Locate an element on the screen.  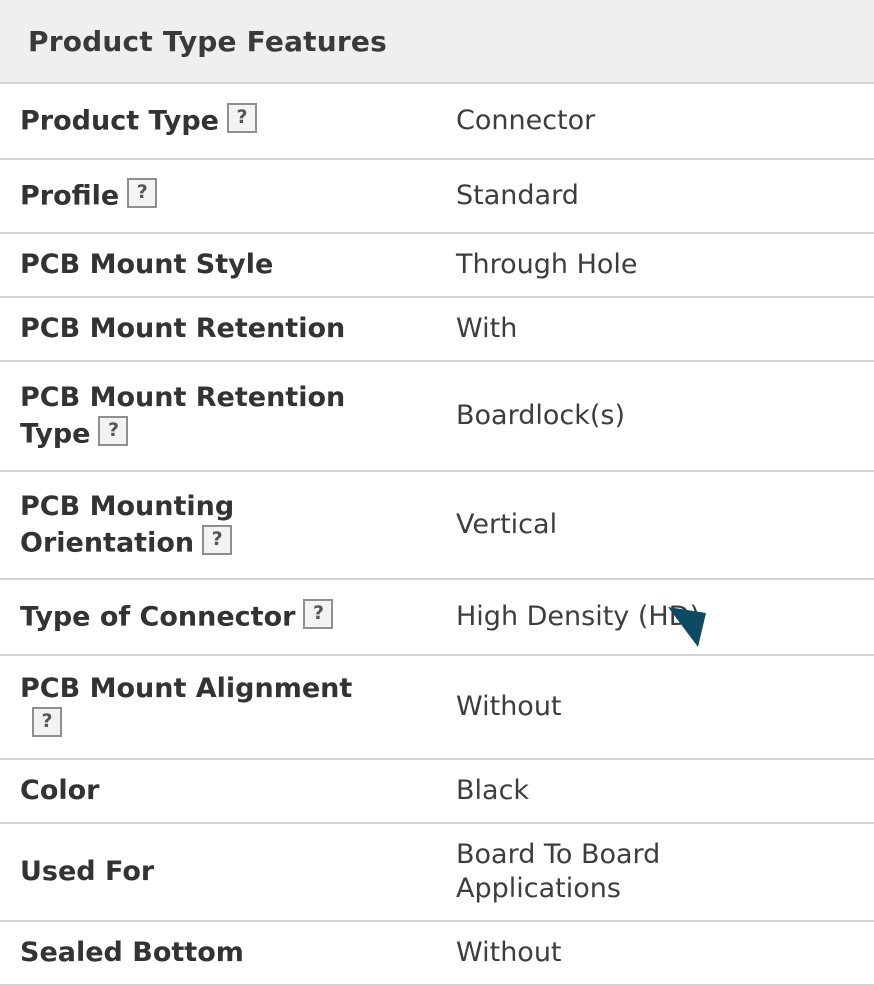
feature-label: Product Type? is located at coordinates (218, 121).